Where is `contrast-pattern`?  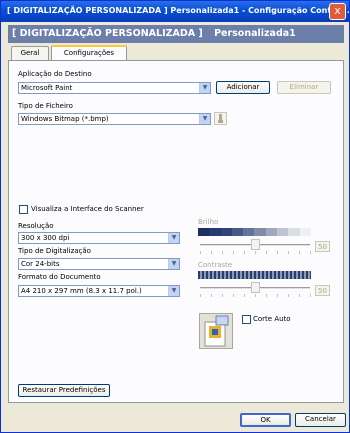 contrast-pattern is located at coordinates (254, 275).